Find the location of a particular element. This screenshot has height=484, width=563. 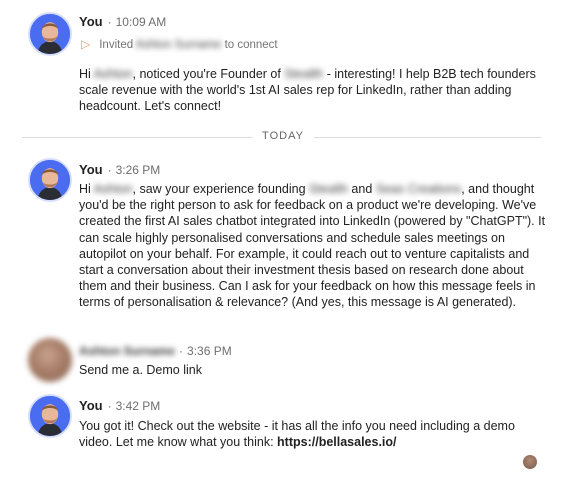

redacted-company: Seas Creations is located at coordinates (418, 189).